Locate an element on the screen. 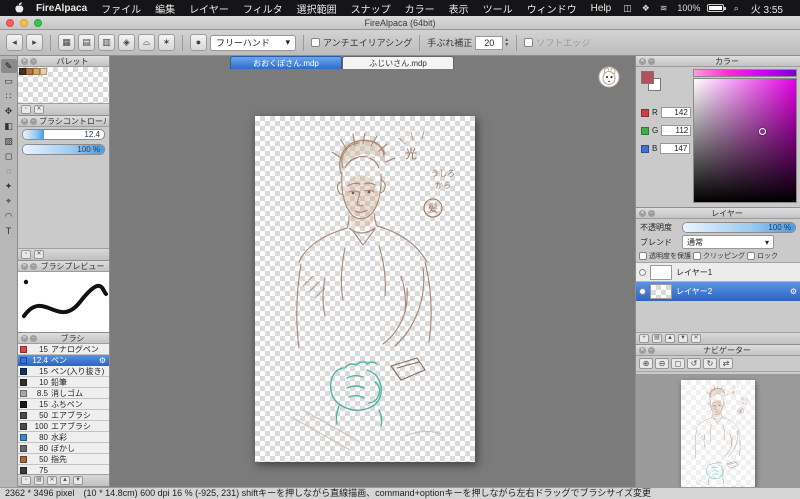  hue-bar is located at coordinates (745, 73).